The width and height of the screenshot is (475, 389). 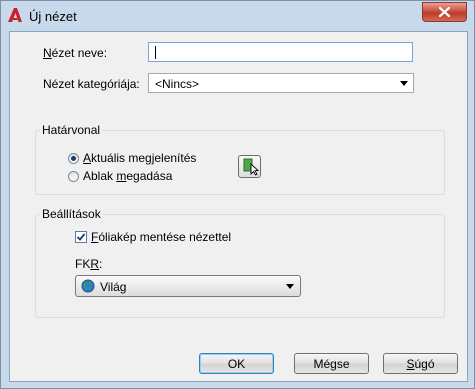 What do you see at coordinates (88, 287) in the screenshot?
I see `globe-icon` at bounding box center [88, 287].